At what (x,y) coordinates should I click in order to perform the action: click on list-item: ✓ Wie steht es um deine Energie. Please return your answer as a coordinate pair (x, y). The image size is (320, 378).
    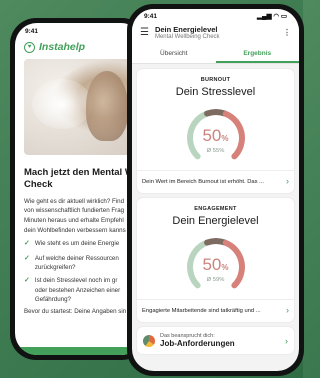
    Looking at the image, I should click on (79, 242).